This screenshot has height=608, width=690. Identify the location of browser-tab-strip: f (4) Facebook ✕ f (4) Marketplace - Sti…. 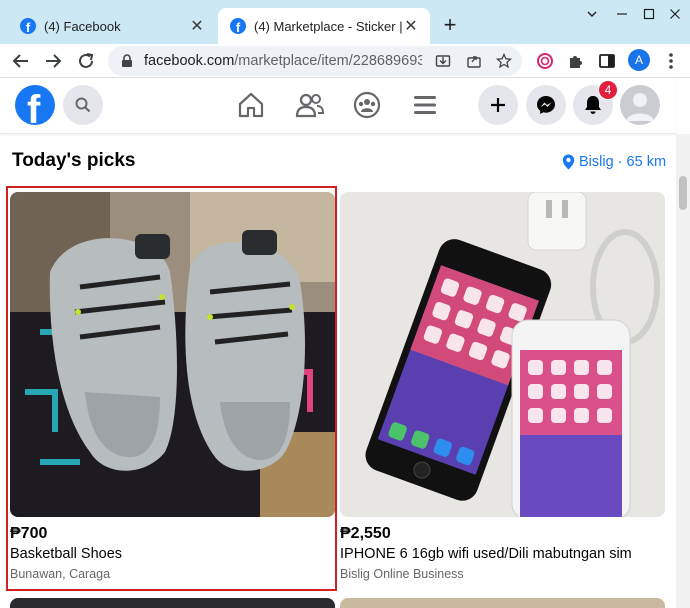
(345, 22).